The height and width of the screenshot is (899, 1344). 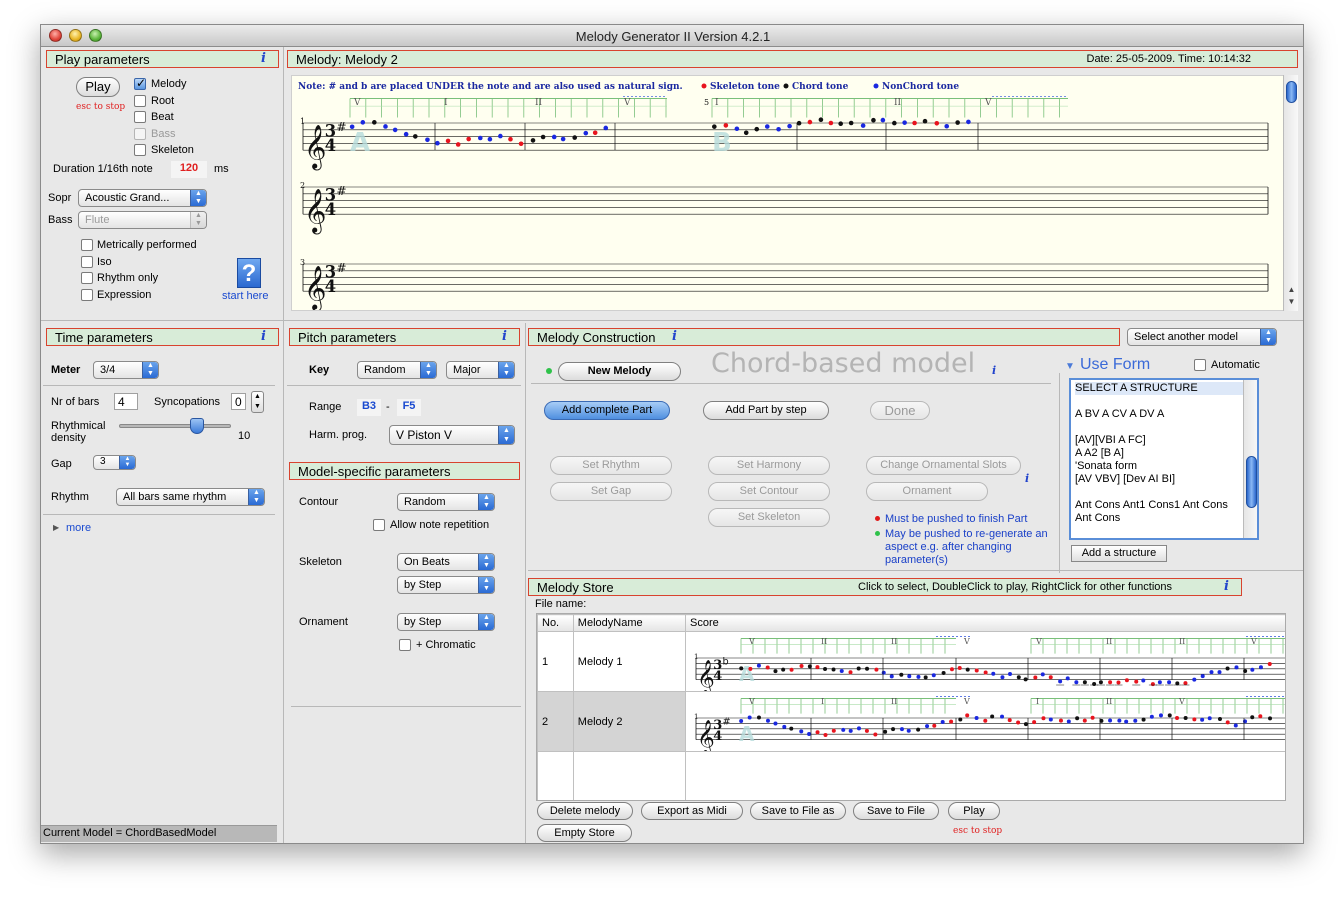 What do you see at coordinates (330, 286) in the screenshot?
I see `time-signature-bottom: 4` at bounding box center [330, 286].